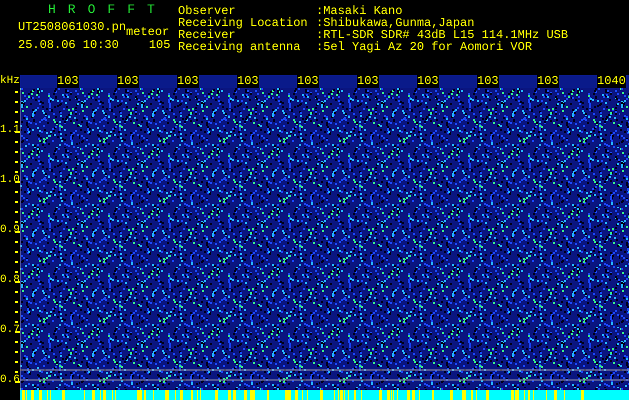 This screenshot has width=629, height=400. What do you see at coordinates (159, 45) in the screenshot?
I see `echo-count: 105` at bounding box center [159, 45].